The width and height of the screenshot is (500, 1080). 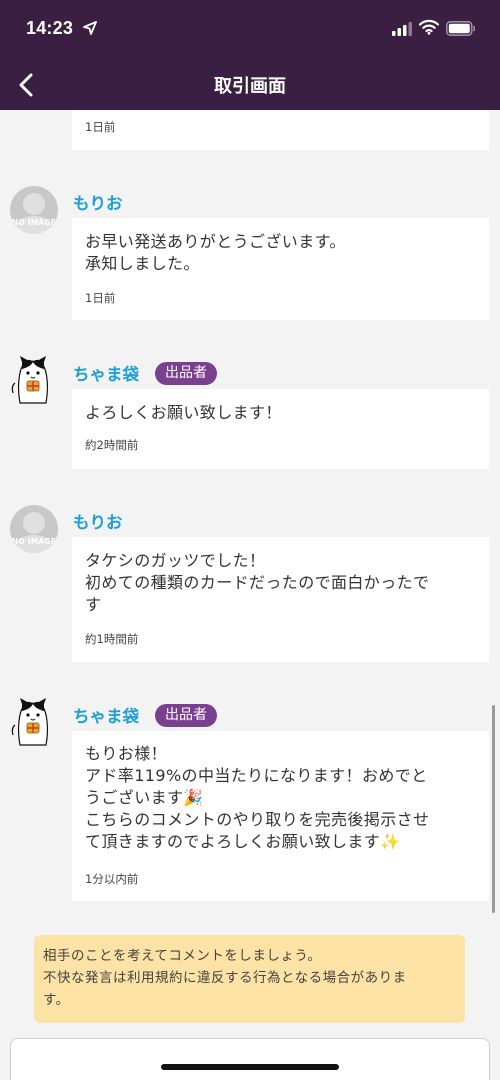 I want to click on message-bubble: お早い発送ありがとうございます。 承知しました。 1日前, so click(x=280, y=269).